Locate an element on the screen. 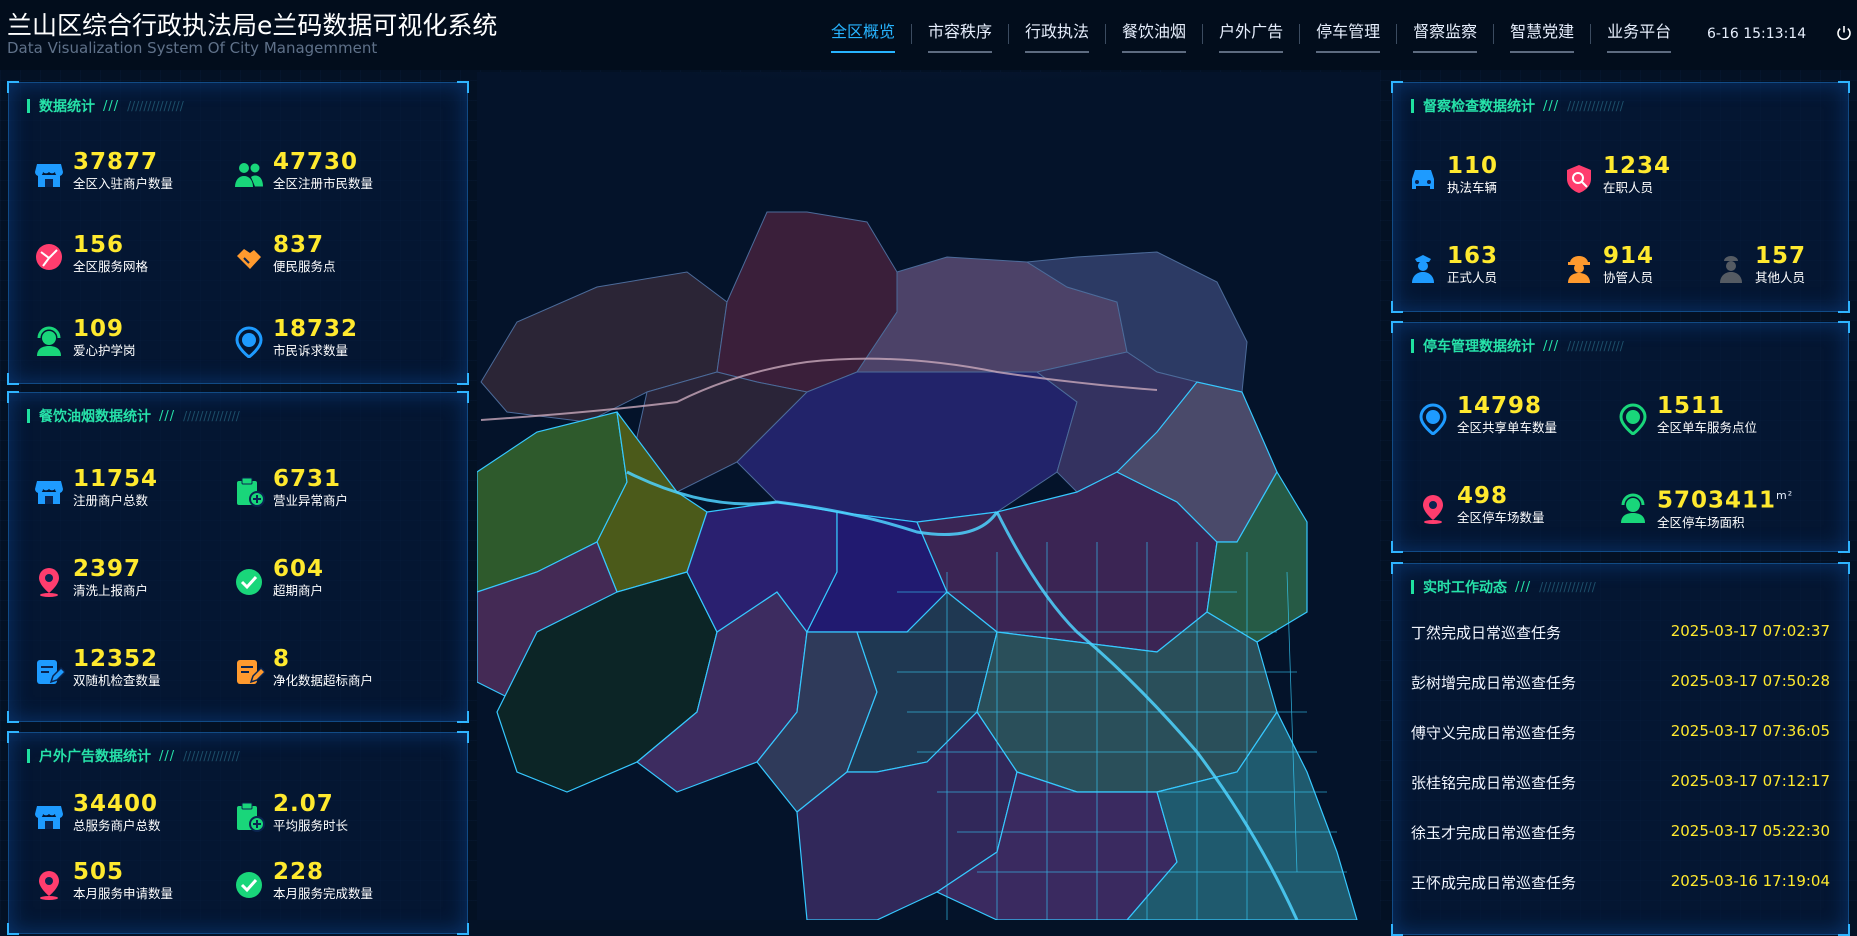 This screenshot has height=936, width=1857. grid-location-icon is located at coordinates (49, 257).